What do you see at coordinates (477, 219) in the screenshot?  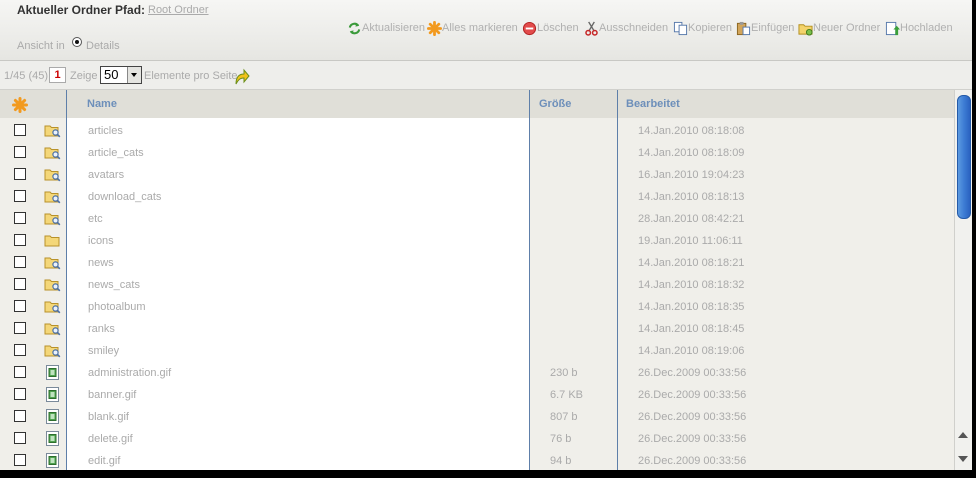 I see `table-row: etc 28.Jan.2010 08:42:21` at bounding box center [477, 219].